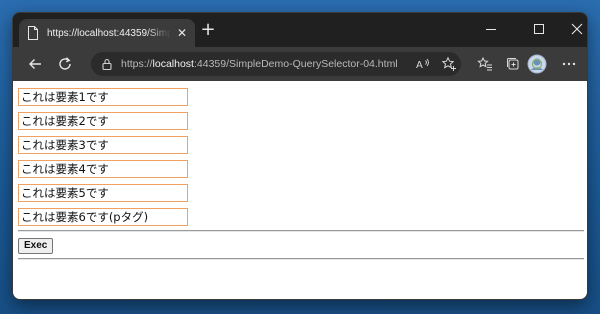 This screenshot has height=314, width=600. What do you see at coordinates (577, 29) in the screenshot?
I see `close-window-button` at bounding box center [577, 29].